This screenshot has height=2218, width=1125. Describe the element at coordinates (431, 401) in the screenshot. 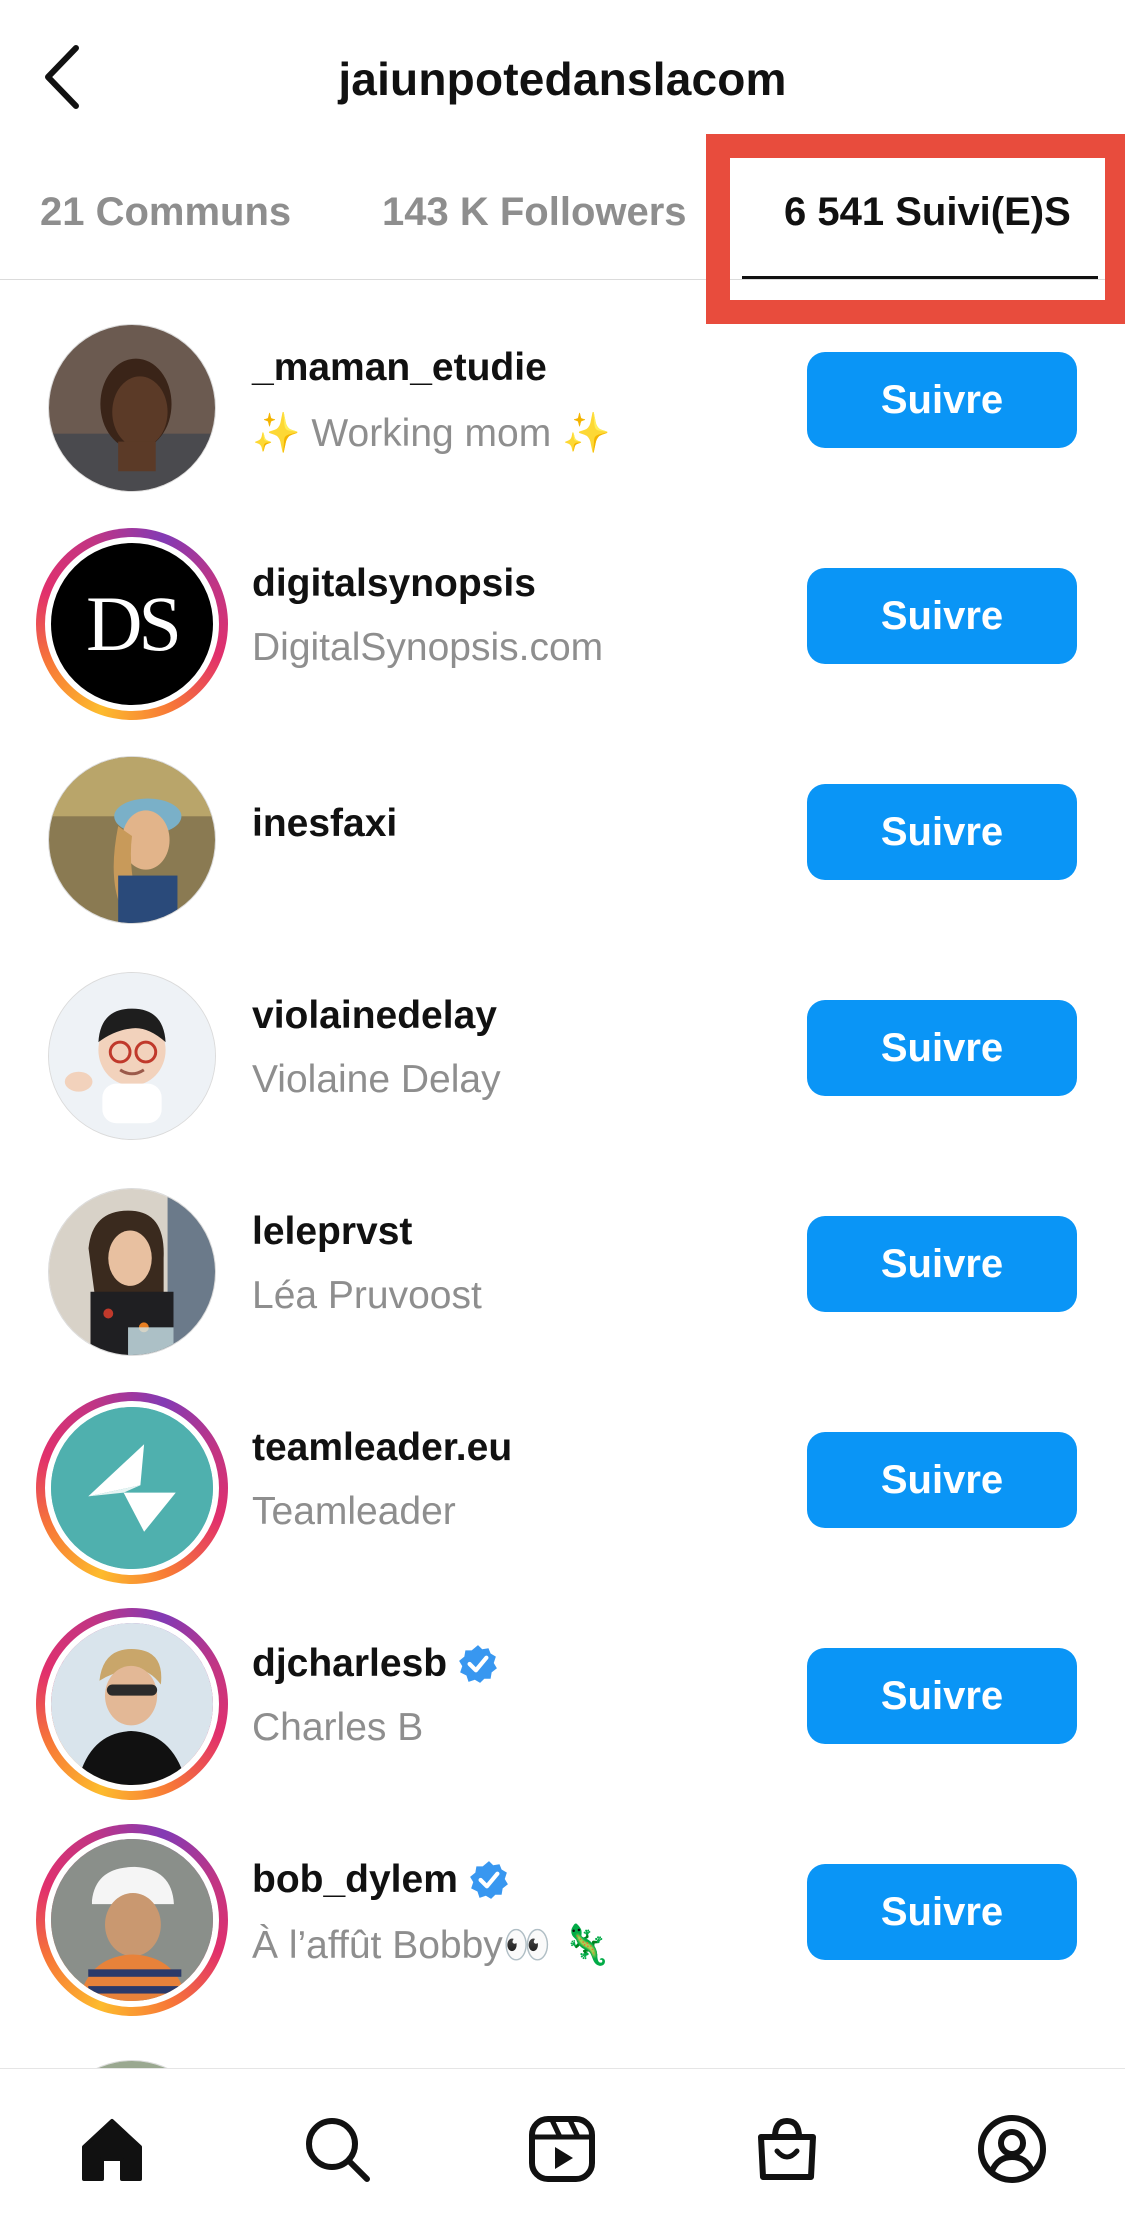

I see `account-info: _maman_etudie ✨ Working mom ✨` at that location.